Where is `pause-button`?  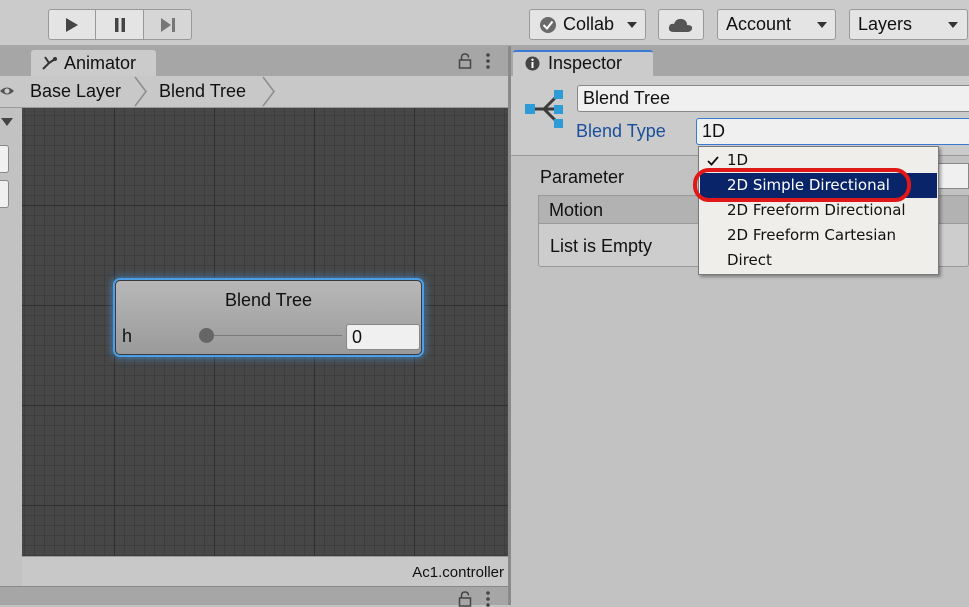 pause-button is located at coordinates (120, 24).